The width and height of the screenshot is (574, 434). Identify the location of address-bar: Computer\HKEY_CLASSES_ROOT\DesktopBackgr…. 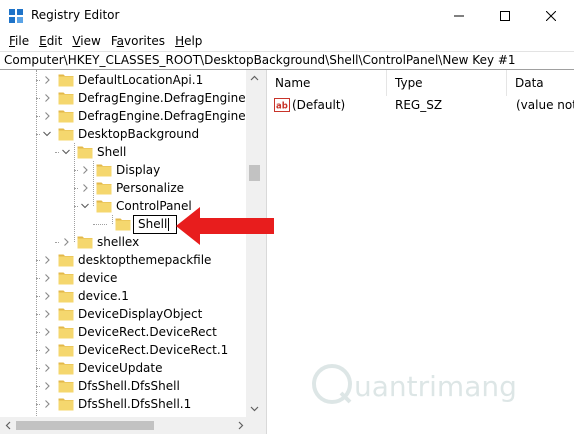
(287, 60).